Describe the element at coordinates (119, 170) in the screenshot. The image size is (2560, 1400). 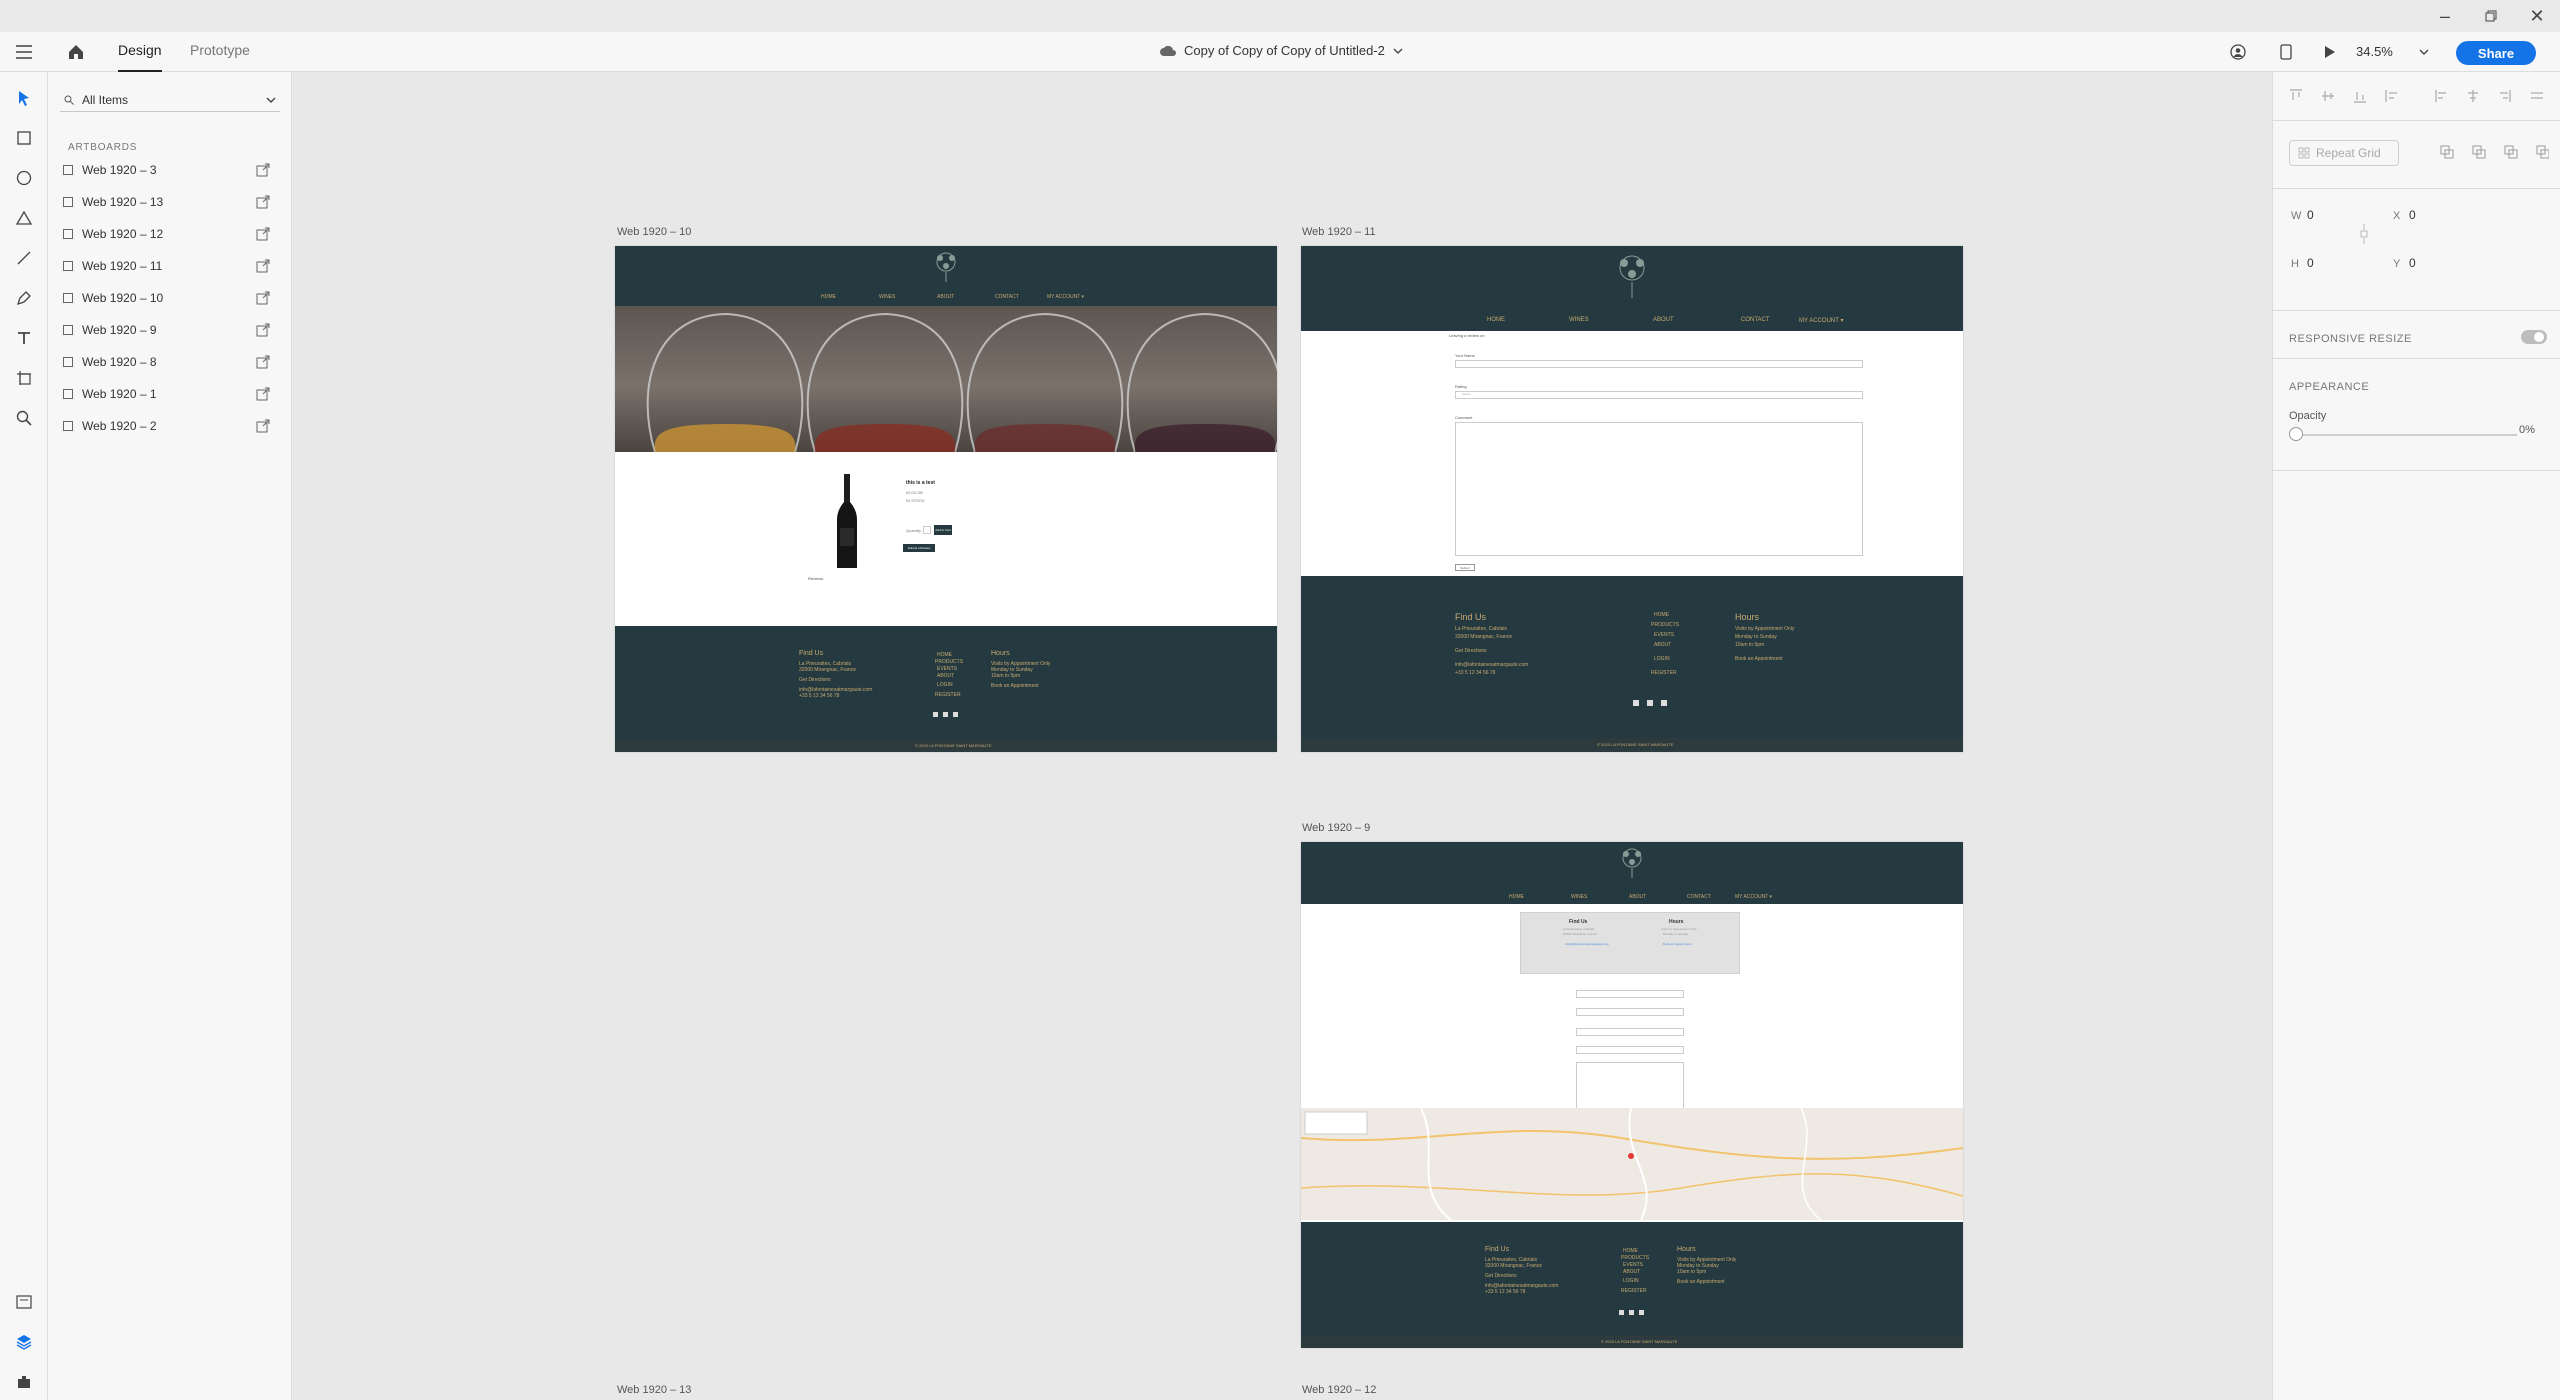
I see `layer-item-label: Web 1920 – 3` at that location.